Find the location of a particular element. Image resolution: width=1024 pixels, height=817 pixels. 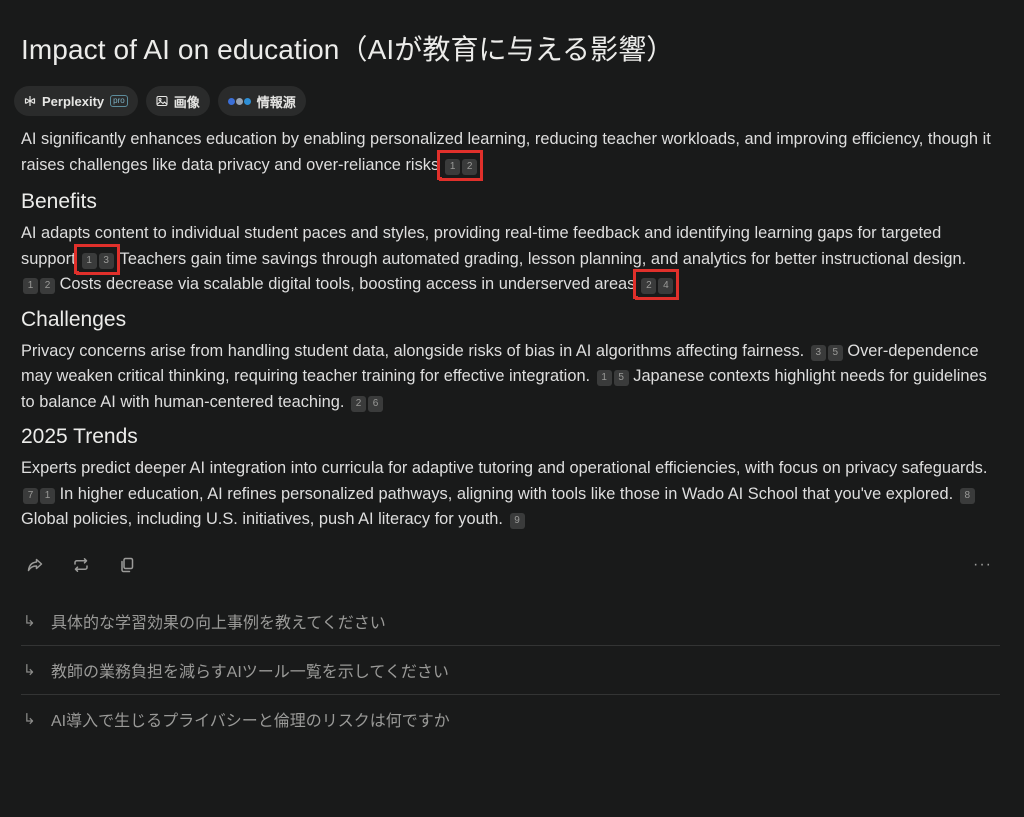

citation-group-highlighted: 24 is located at coordinates (656, 284).